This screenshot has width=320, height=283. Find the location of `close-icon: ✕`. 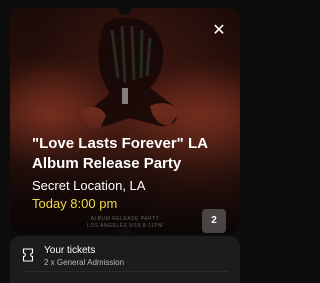

close-icon: ✕ is located at coordinates (219, 31).